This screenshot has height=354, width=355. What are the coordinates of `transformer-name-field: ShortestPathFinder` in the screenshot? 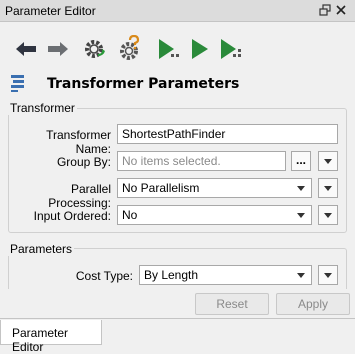 It's located at (227, 134).